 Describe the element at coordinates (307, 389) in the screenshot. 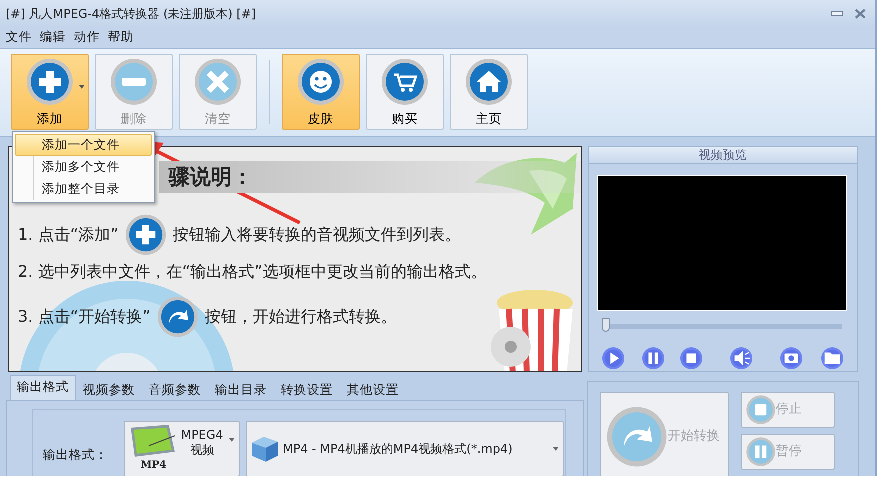

I see `tab: 转换设置` at that location.